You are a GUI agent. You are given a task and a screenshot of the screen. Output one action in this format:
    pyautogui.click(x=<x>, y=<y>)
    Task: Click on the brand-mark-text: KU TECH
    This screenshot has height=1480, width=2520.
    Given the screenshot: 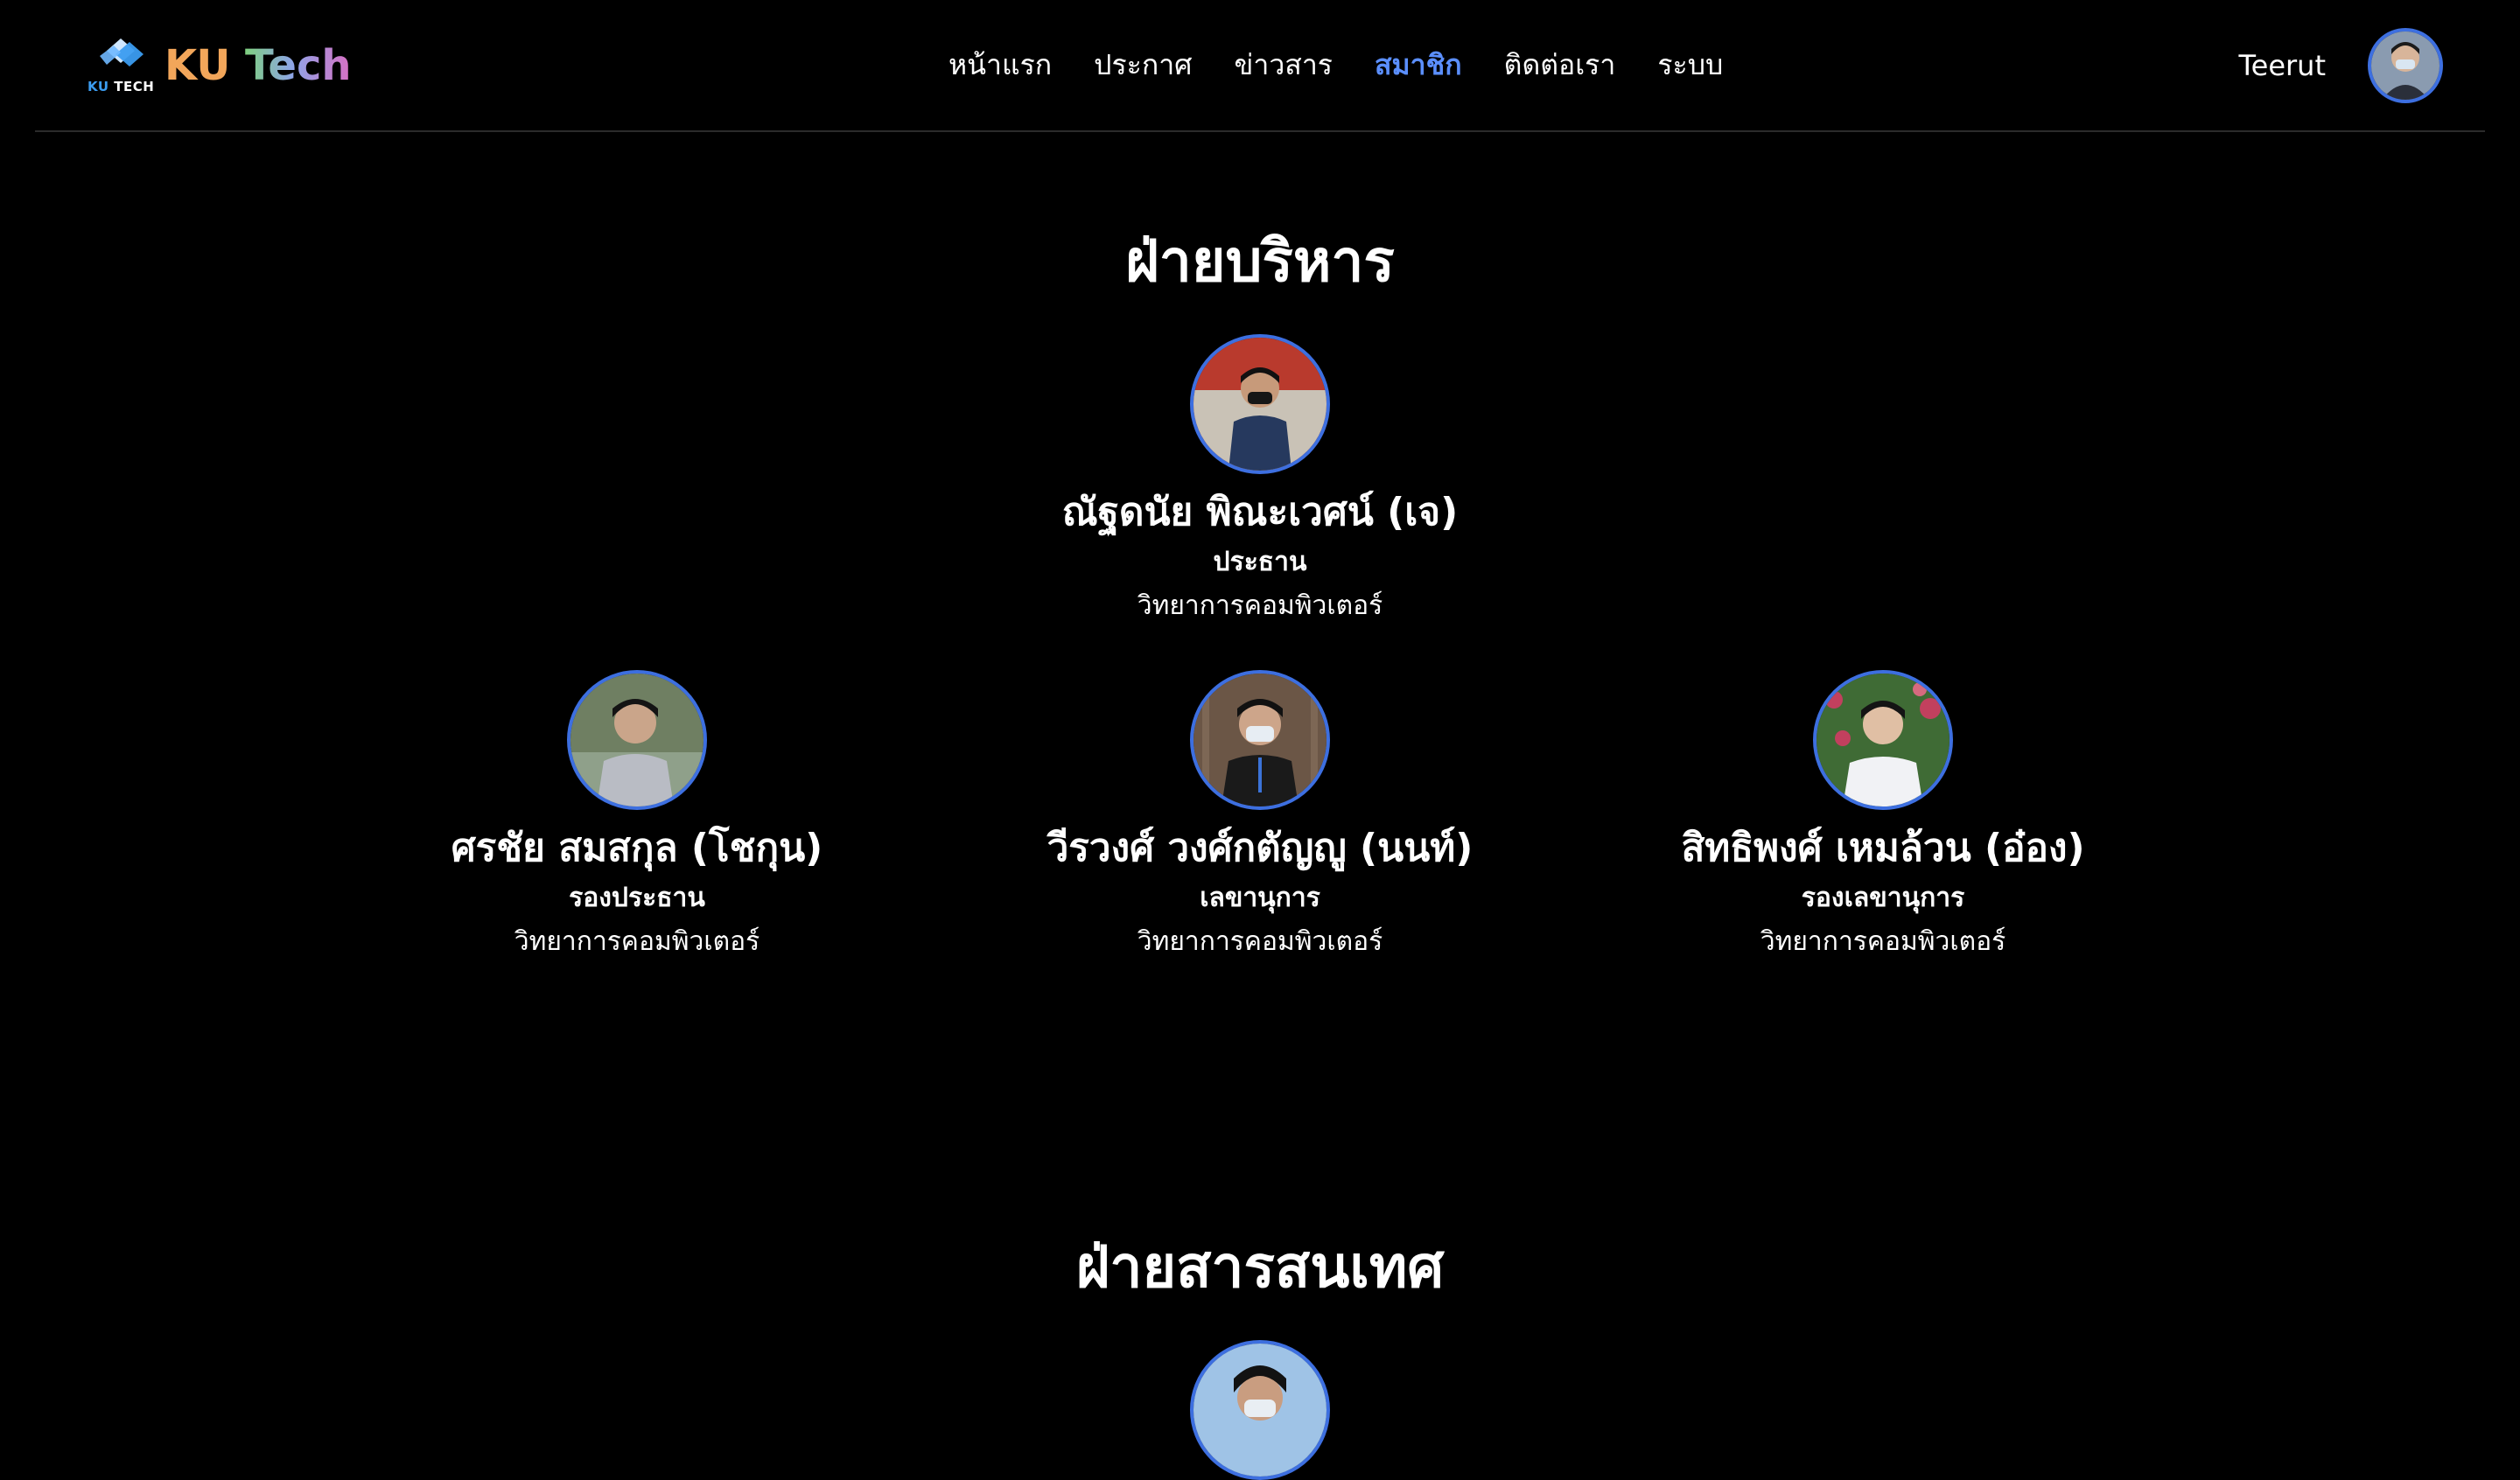 What is the action you would take?
    pyautogui.click(x=121, y=86)
    